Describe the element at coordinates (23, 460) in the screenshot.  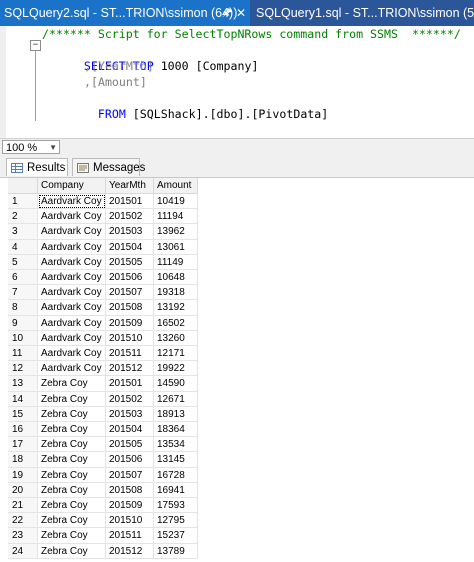
I see `row-number: 18` at that location.